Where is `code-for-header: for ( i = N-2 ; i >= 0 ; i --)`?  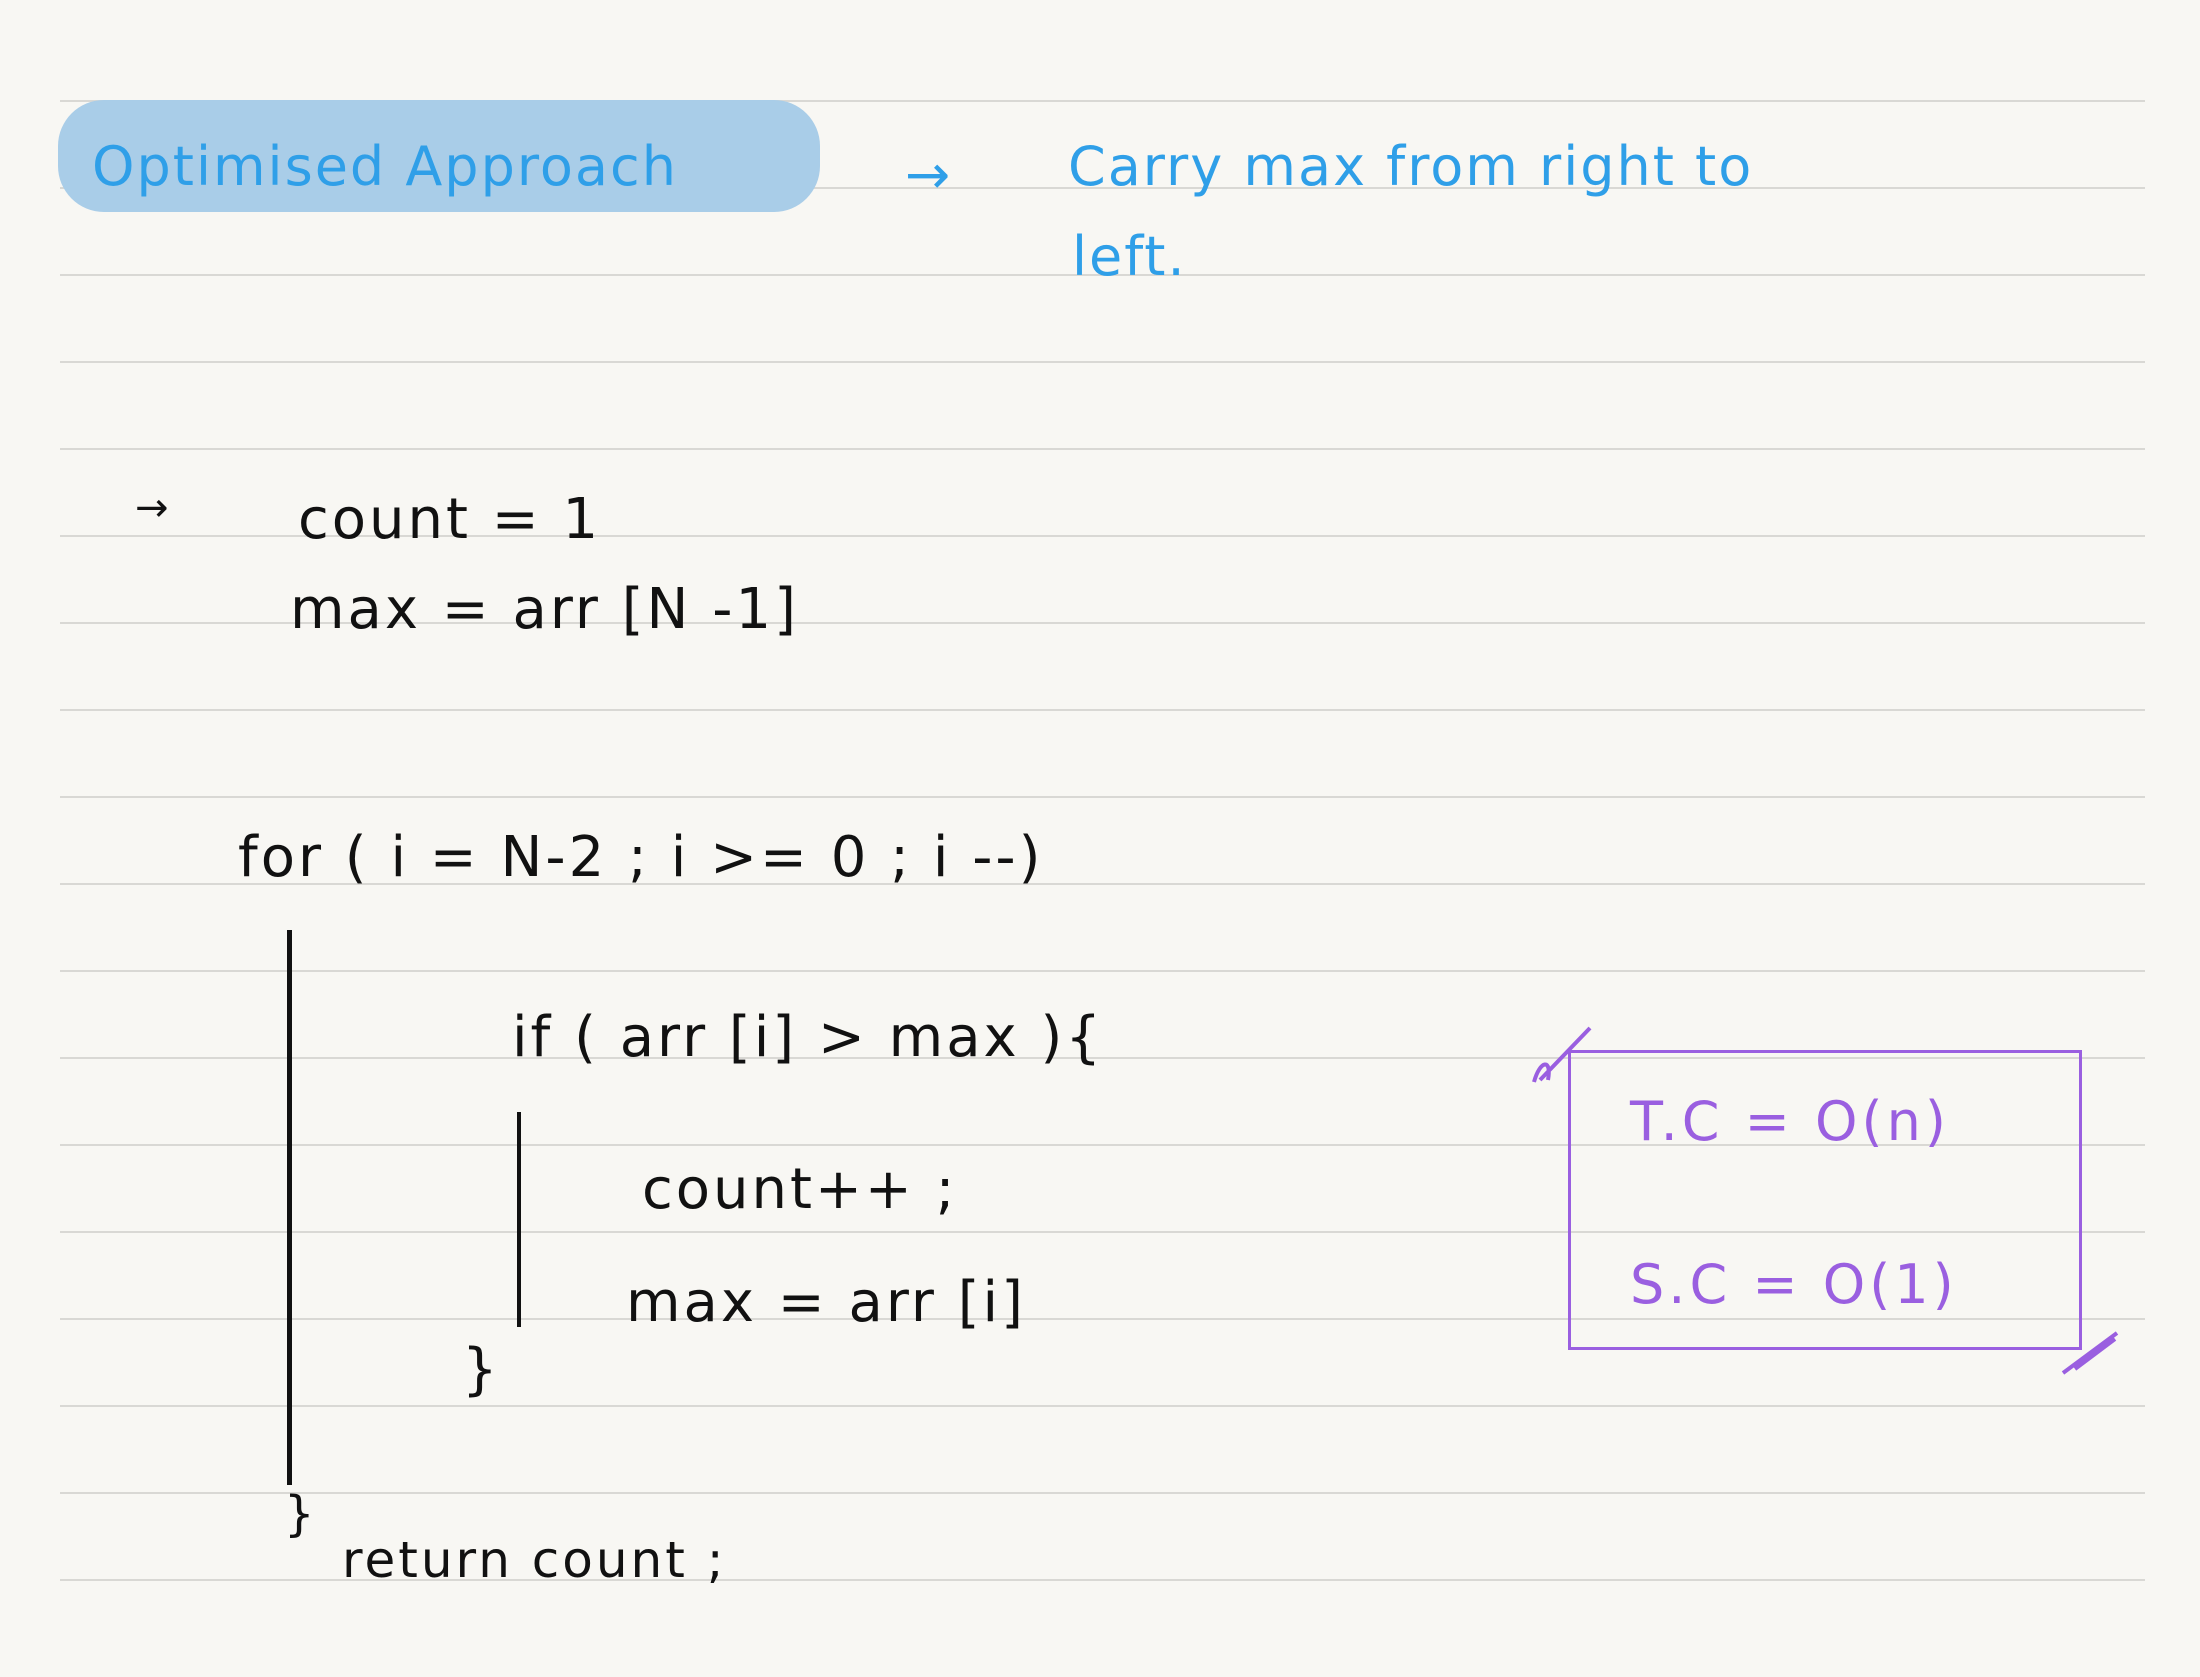
code-for-header: for ( i = N-2 ; i >= 0 ; i --) is located at coordinates (641, 857).